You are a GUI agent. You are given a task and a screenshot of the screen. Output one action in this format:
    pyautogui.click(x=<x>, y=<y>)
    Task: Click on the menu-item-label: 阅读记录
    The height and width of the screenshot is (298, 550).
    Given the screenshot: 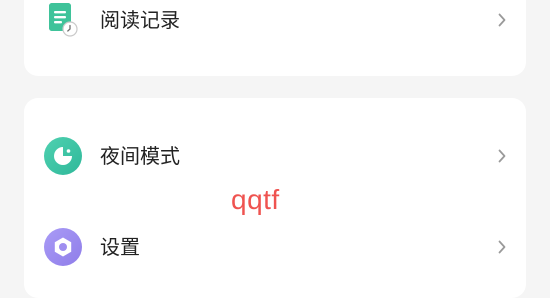 What is the action you would take?
    pyautogui.click(x=140, y=20)
    